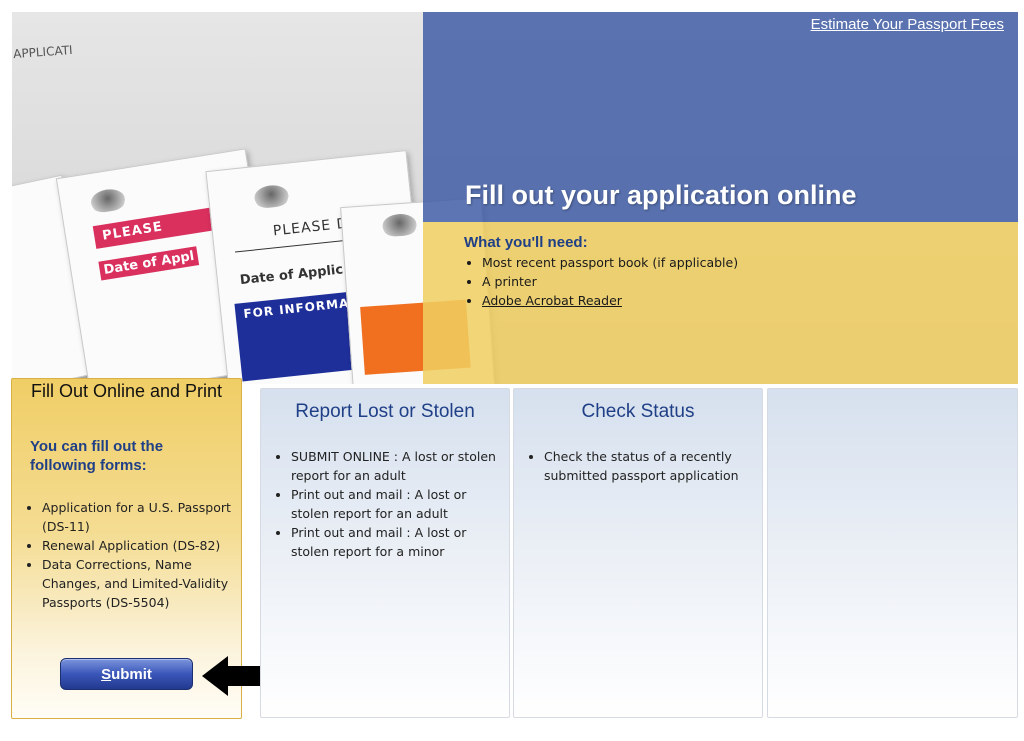 Image resolution: width=1024 pixels, height=741 pixels. I want to click on doc-date-label: Date of Applic, so click(291, 275).